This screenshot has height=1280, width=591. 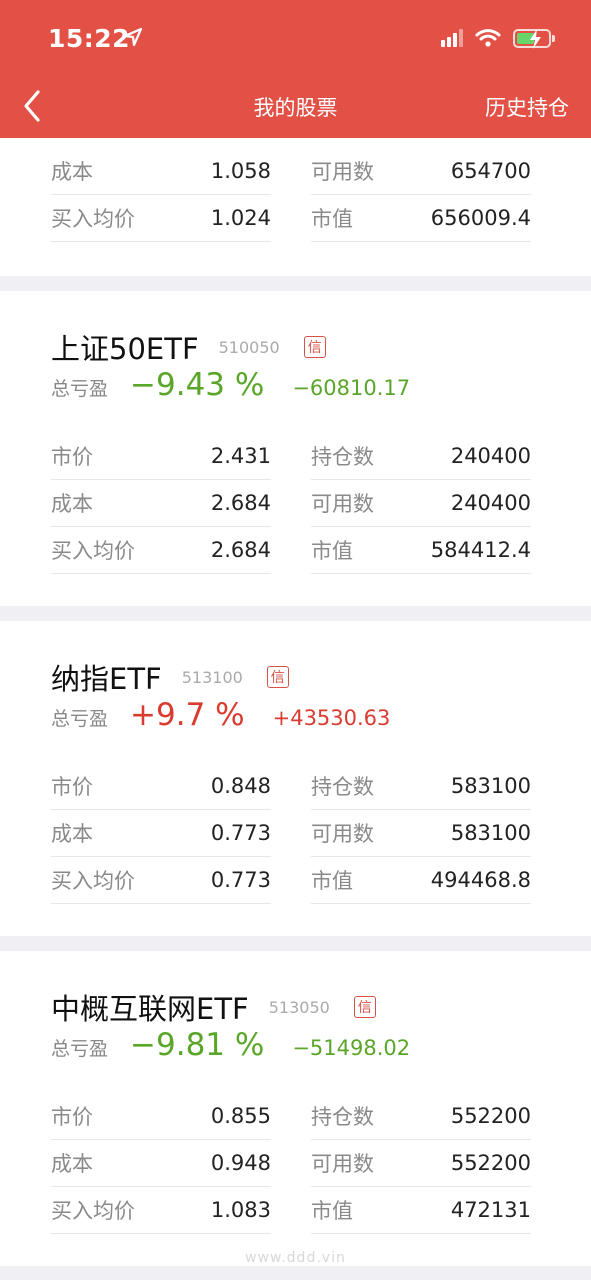 I want to click on cellular-signal-icon, so click(x=452, y=38).